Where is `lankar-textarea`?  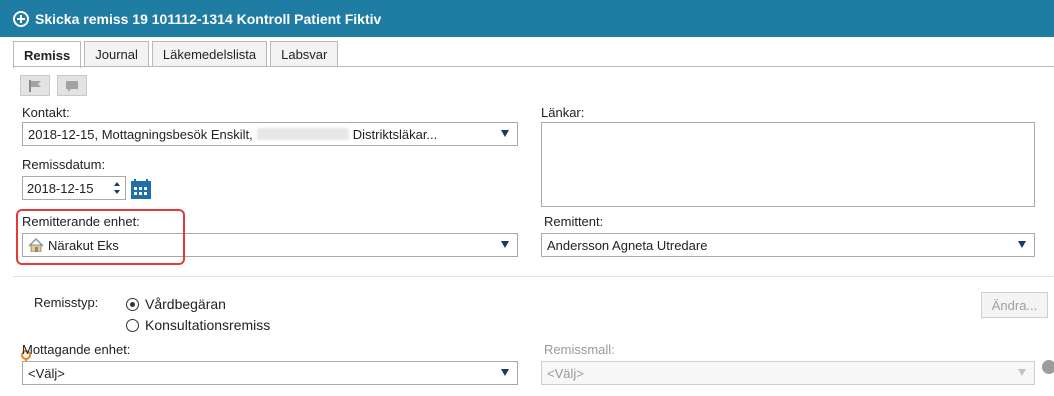
lankar-textarea is located at coordinates (788, 164).